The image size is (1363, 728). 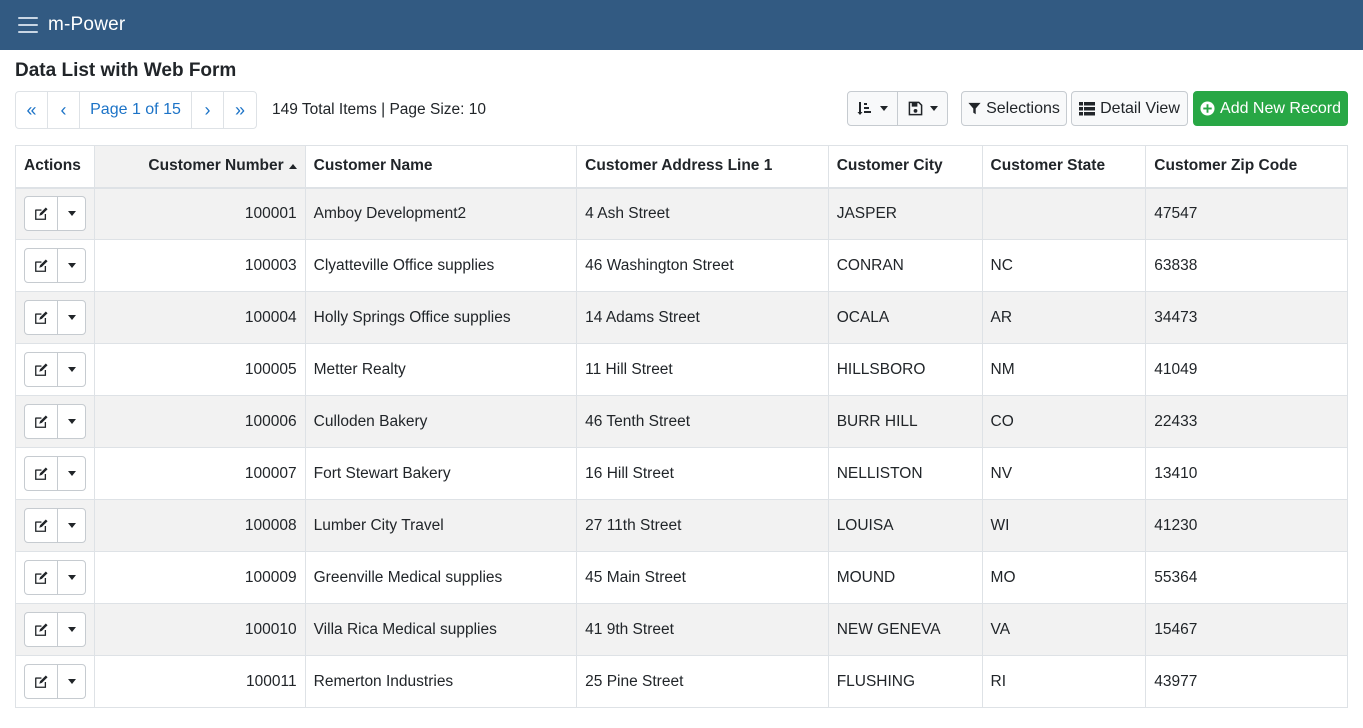 What do you see at coordinates (200, 369) in the screenshot?
I see `cell-customer-number: 100005` at bounding box center [200, 369].